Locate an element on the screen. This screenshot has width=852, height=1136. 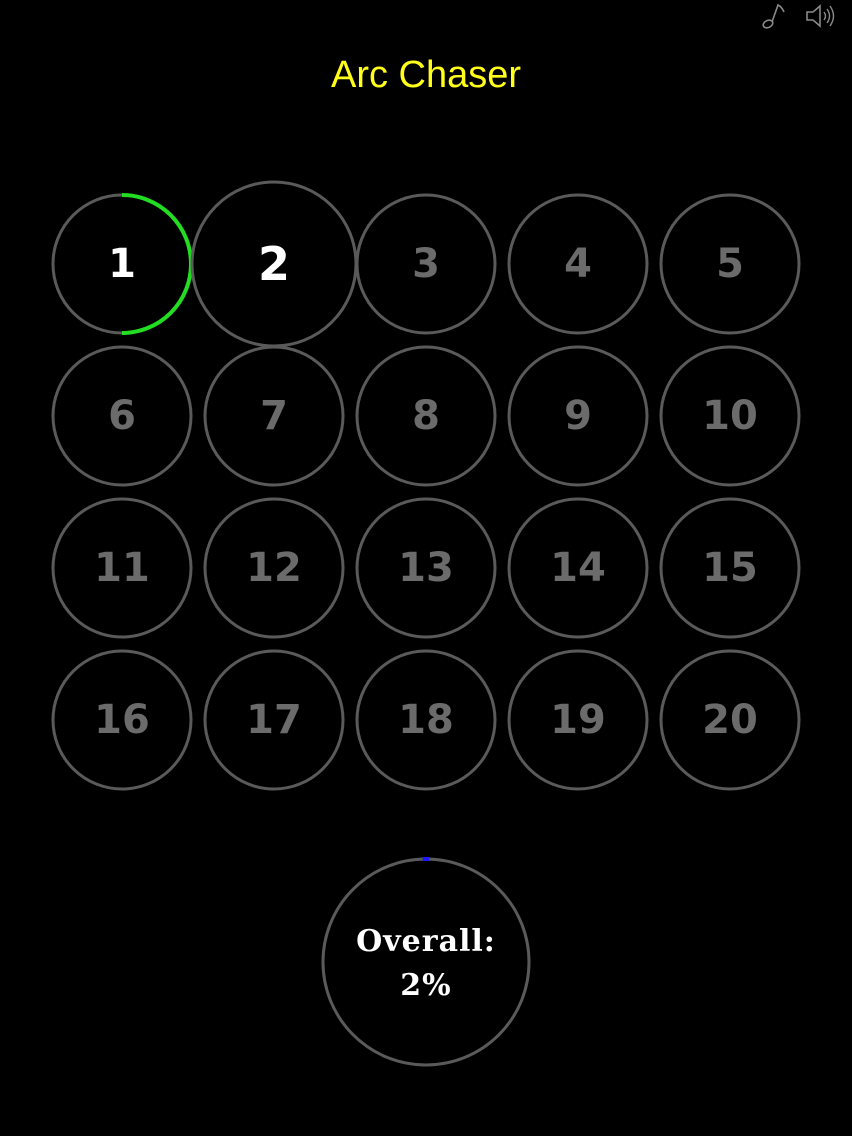
level-label: 5 is located at coordinates (730, 264).